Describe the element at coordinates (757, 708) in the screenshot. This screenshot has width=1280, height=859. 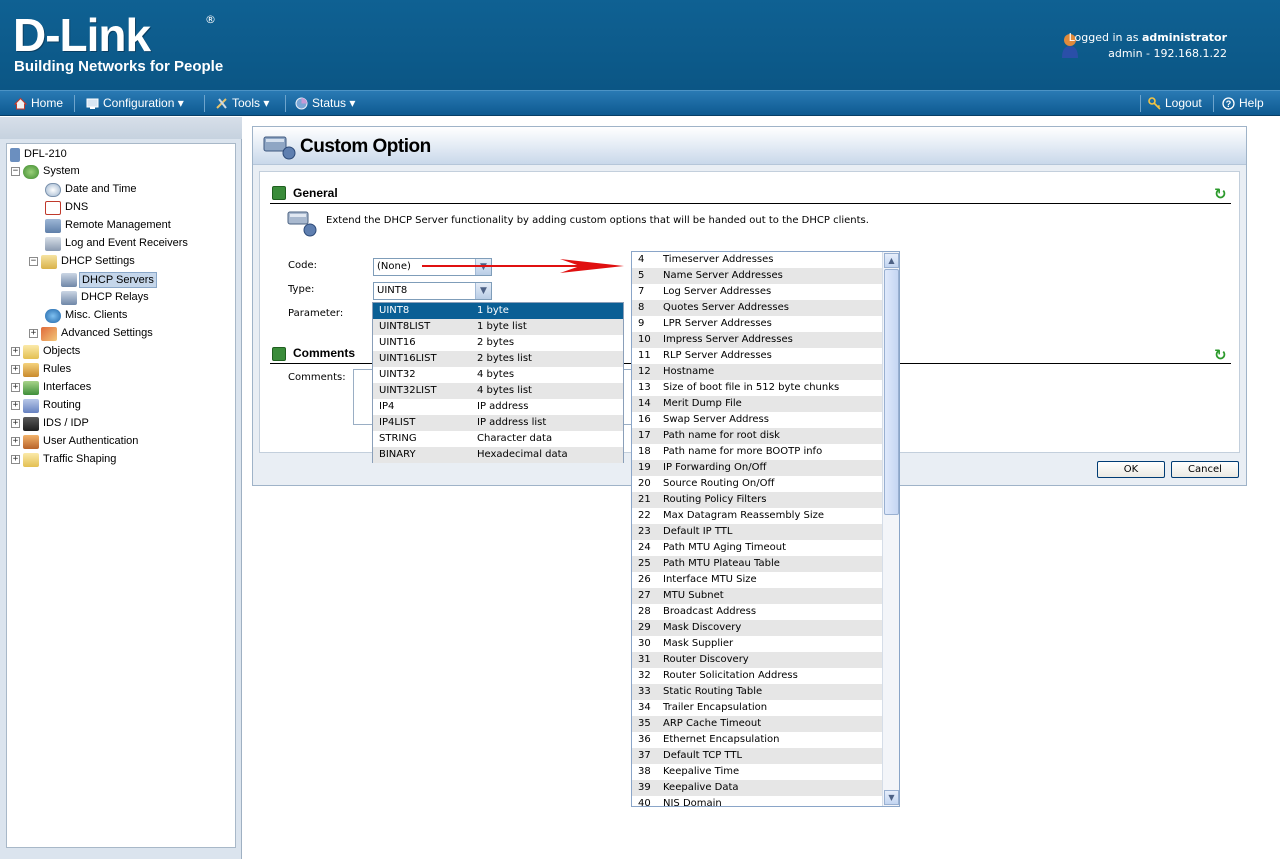
I see `code-option: 34 Trailer Encapsulation` at that location.